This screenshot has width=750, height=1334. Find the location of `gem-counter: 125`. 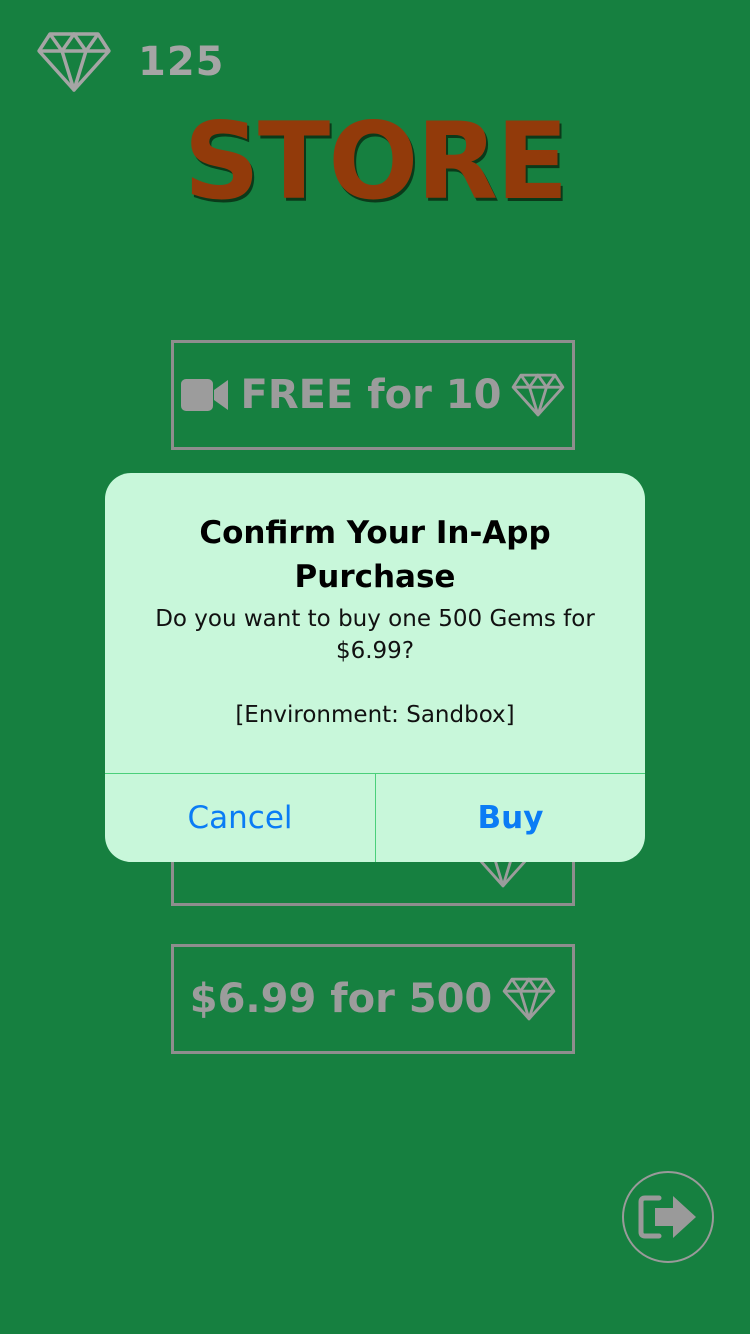

gem-counter: 125 is located at coordinates (130, 62).